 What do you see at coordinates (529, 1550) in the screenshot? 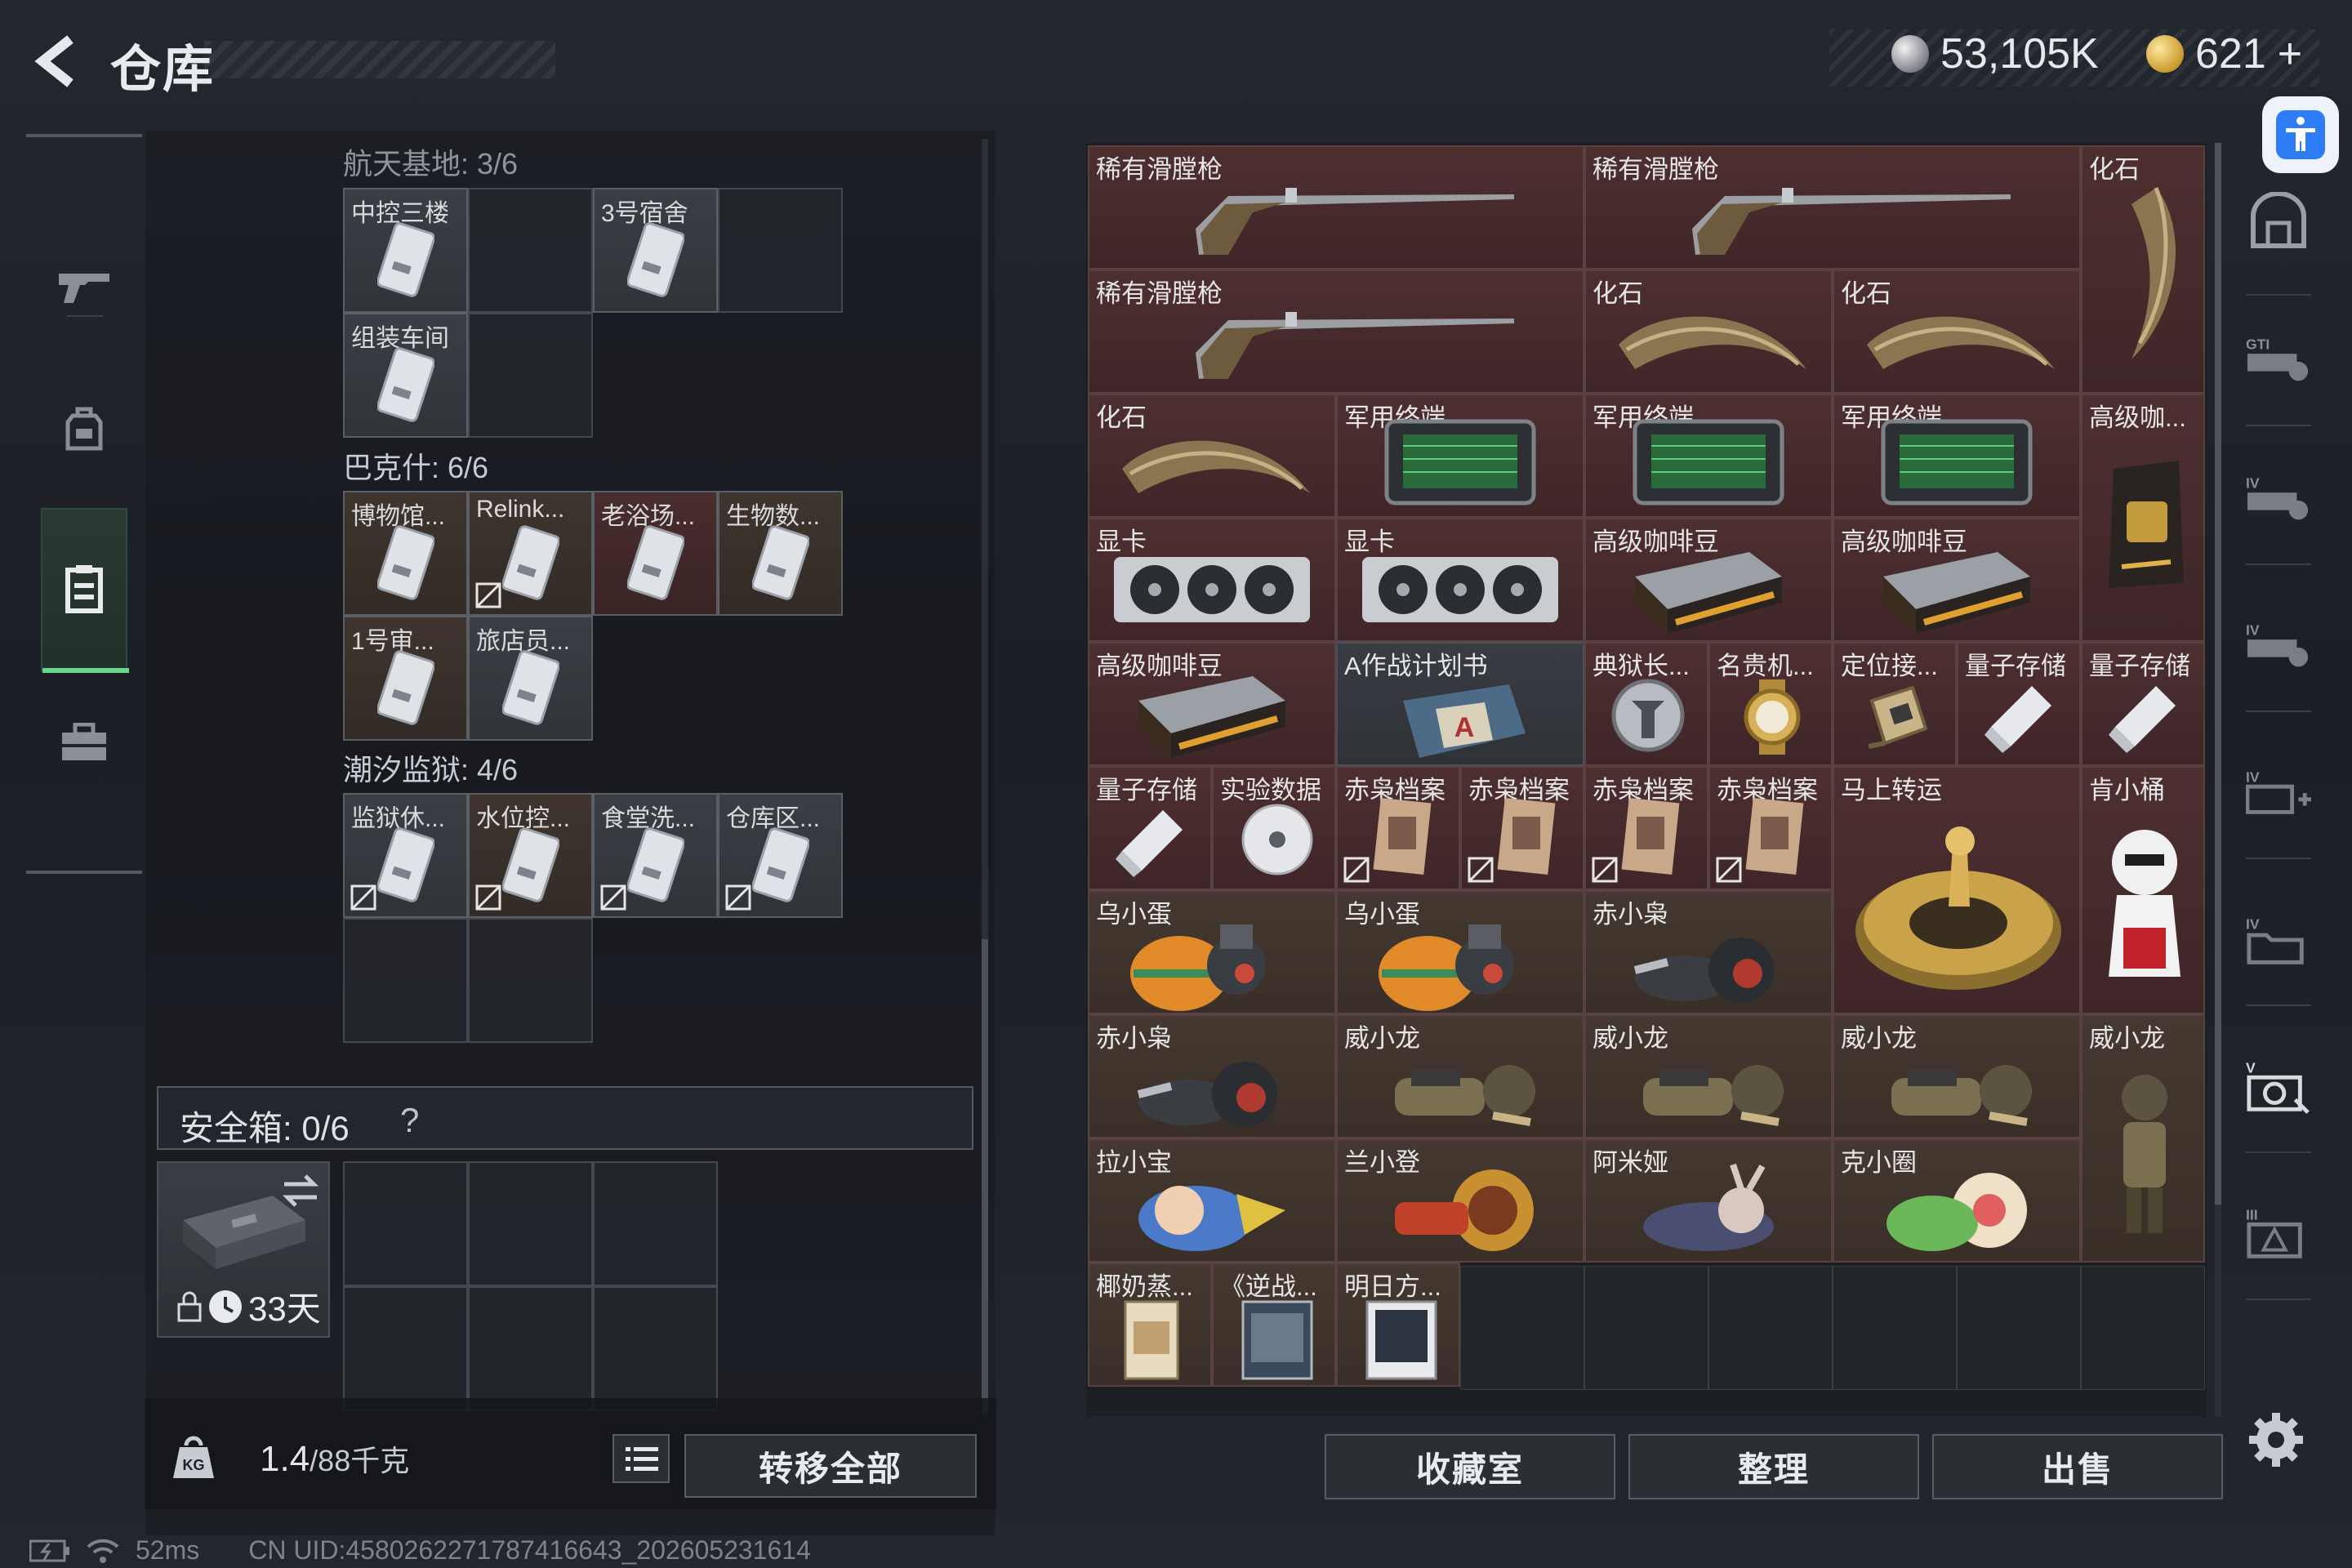
I see `player-uid: CN UID:458026227178741664​3_202605231614` at bounding box center [529, 1550].